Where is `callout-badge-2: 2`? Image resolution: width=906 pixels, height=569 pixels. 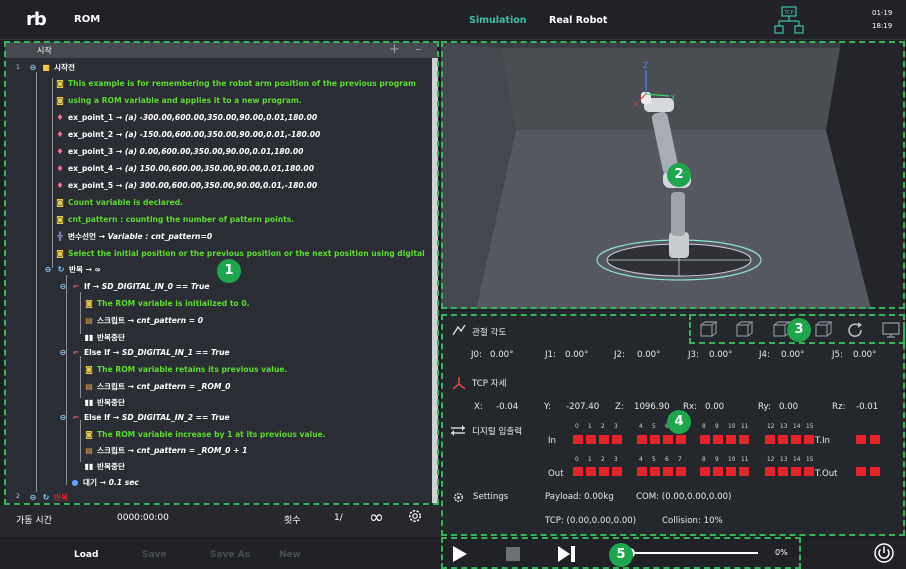
callout-badge-2: 2 is located at coordinates (679, 175).